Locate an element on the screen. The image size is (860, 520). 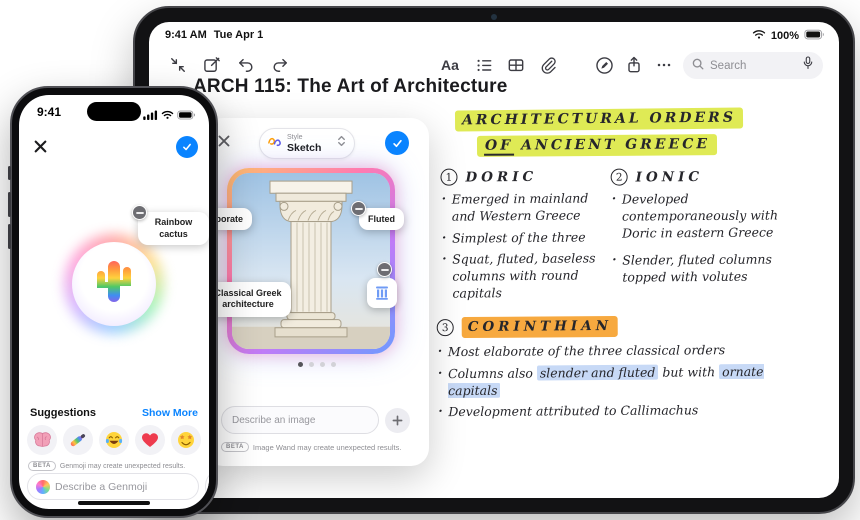
generated-column-image is located at coordinates (311, 261).